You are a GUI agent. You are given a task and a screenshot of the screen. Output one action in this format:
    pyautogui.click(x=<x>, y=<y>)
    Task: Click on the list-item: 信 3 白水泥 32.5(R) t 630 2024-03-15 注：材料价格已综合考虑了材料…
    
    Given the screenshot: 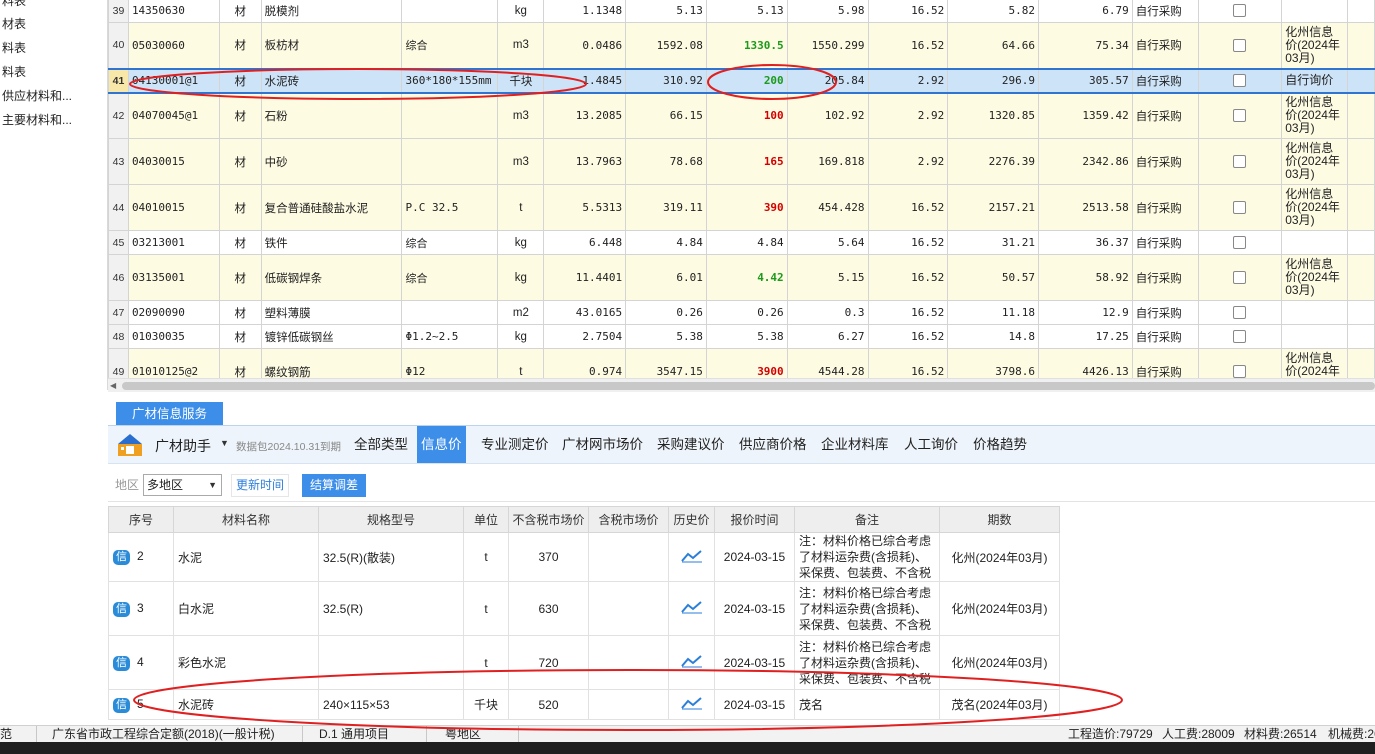 What is the action you would take?
    pyautogui.click(x=584, y=608)
    